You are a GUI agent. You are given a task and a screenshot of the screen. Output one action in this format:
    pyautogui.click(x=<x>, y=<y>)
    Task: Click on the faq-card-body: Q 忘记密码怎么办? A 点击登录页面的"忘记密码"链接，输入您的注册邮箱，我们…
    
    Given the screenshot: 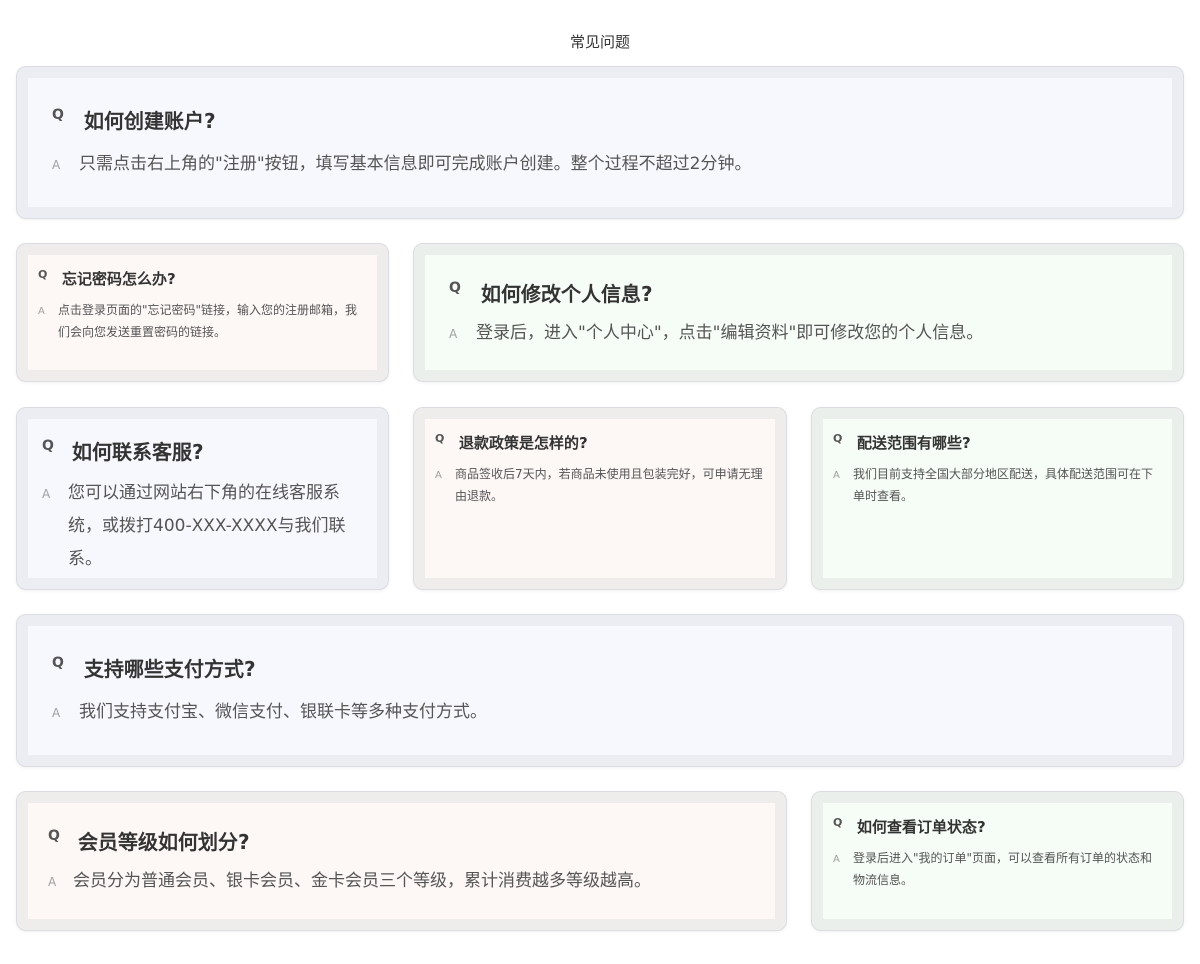 What is the action you would take?
    pyautogui.click(x=202, y=312)
    